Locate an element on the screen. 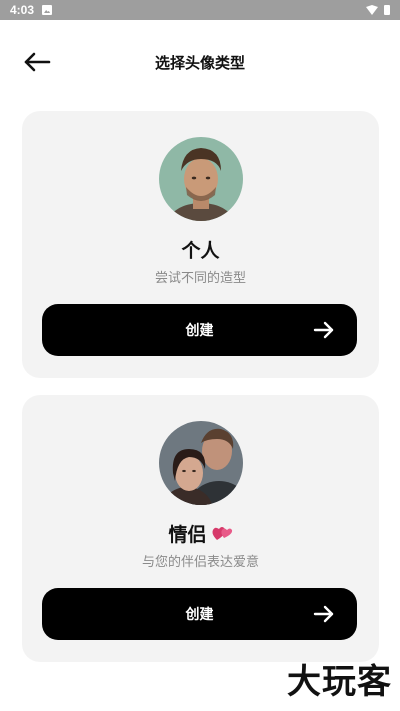  create-individual-button: 创建 is located at coordinates (199, 330).